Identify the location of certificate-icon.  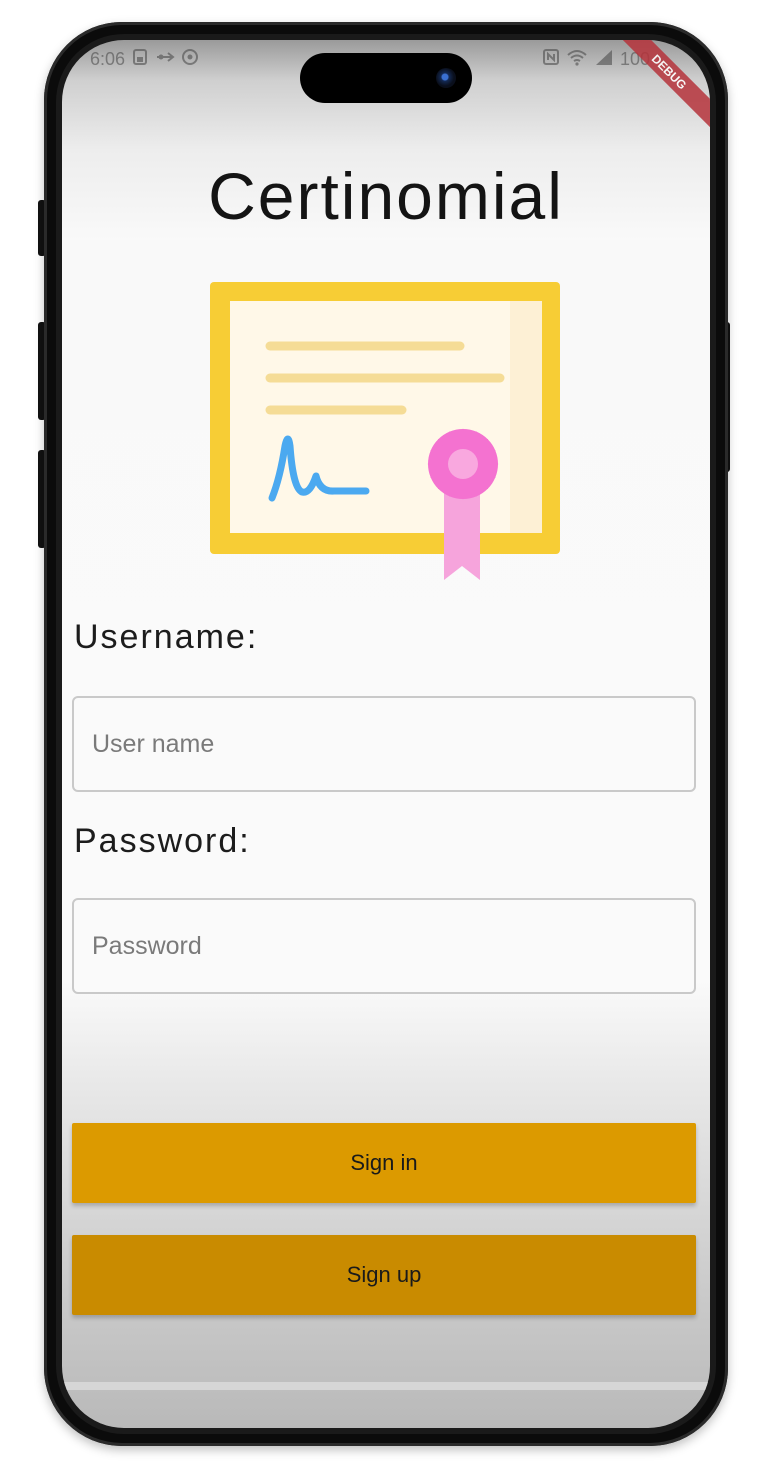
(386, 432).